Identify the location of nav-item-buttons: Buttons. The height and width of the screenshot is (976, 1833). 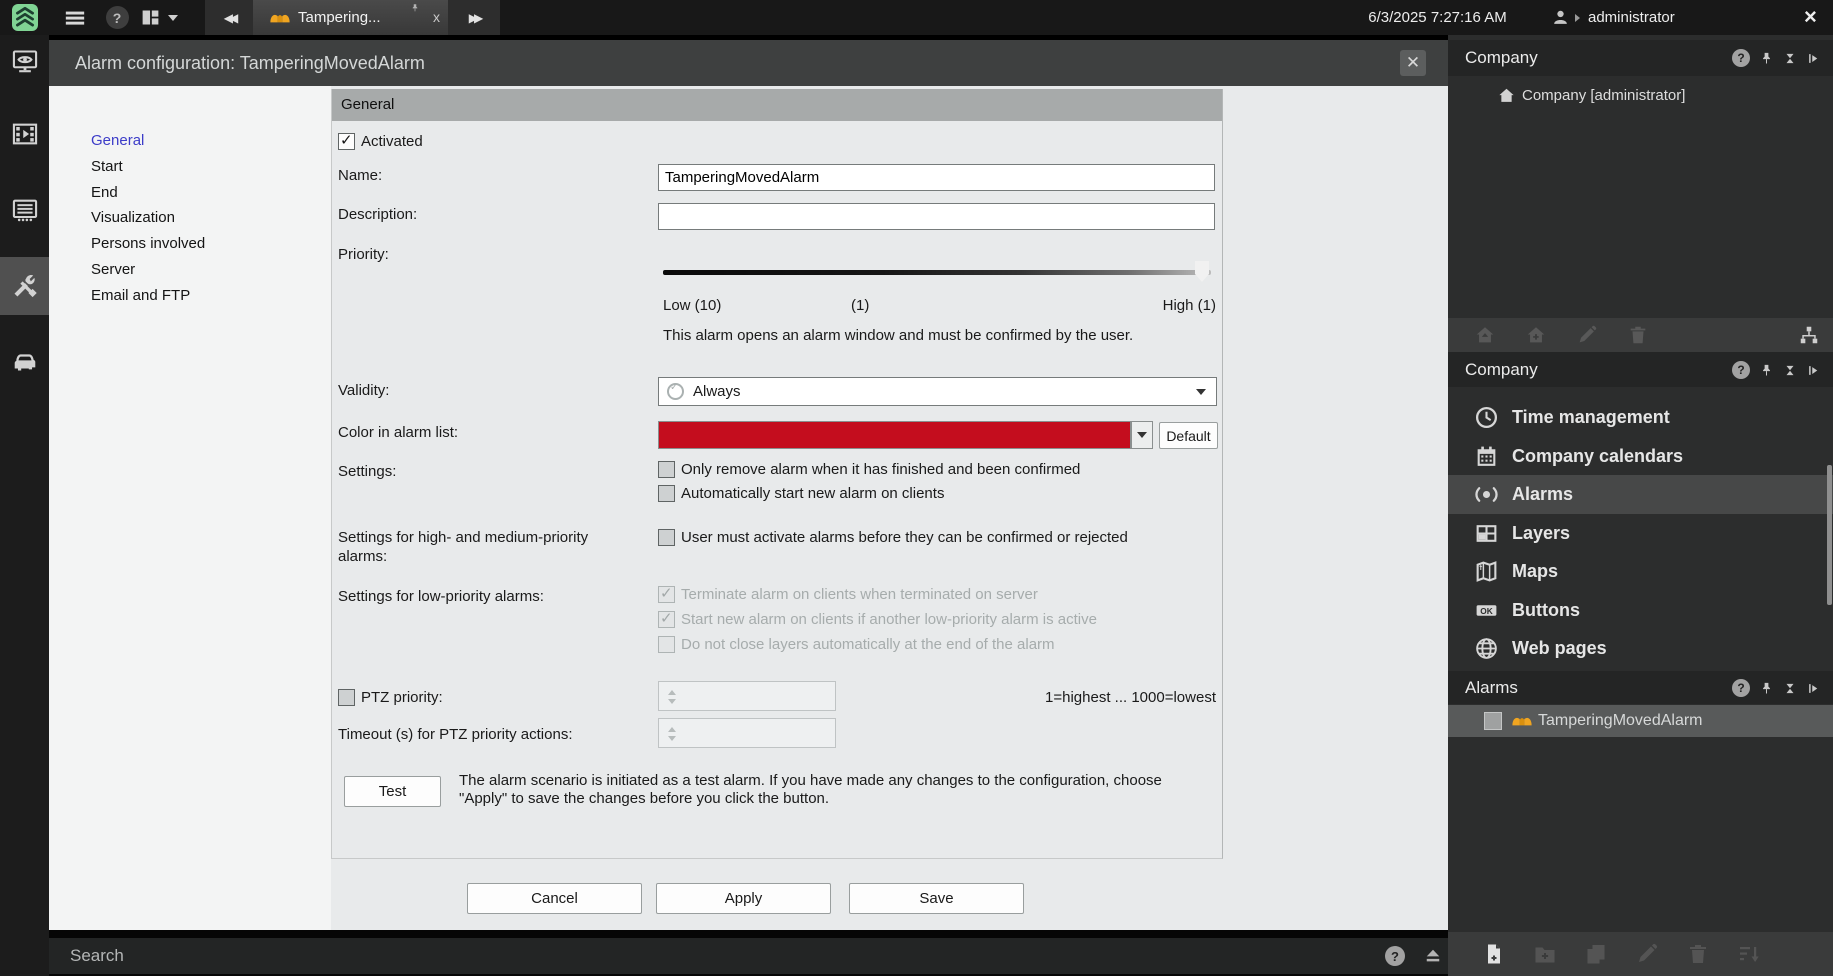
(1640, 610).